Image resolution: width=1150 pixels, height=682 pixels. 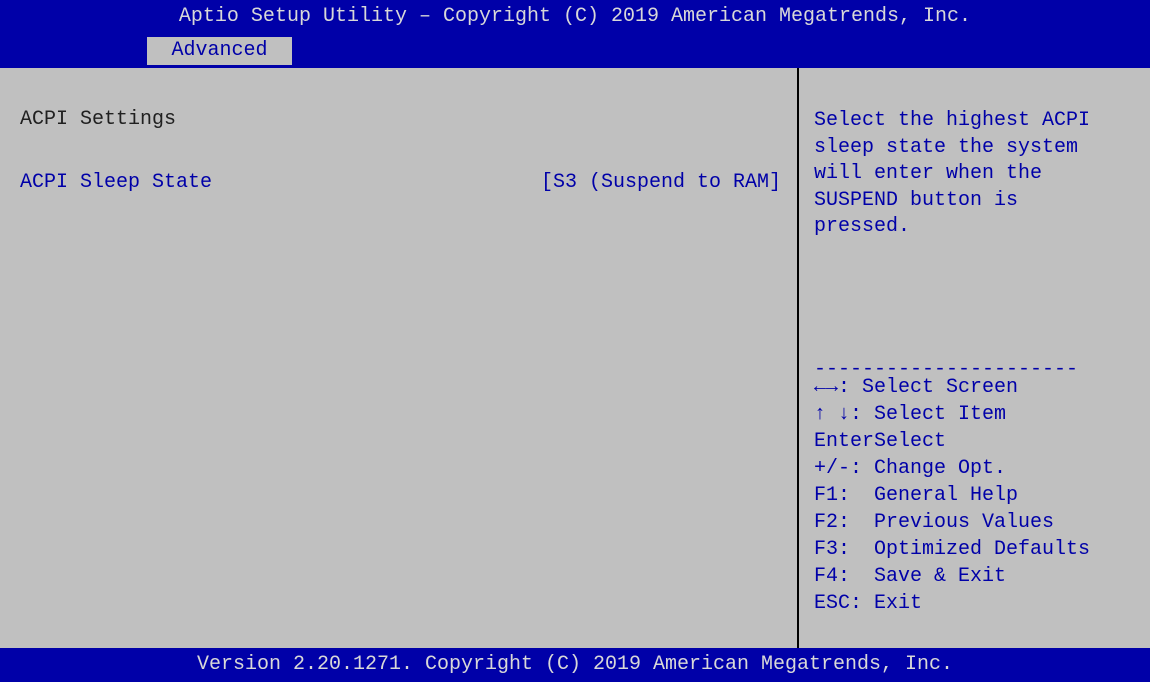 I want to click on tab-advanced-label: Advanced, so click(x=219, y=50).